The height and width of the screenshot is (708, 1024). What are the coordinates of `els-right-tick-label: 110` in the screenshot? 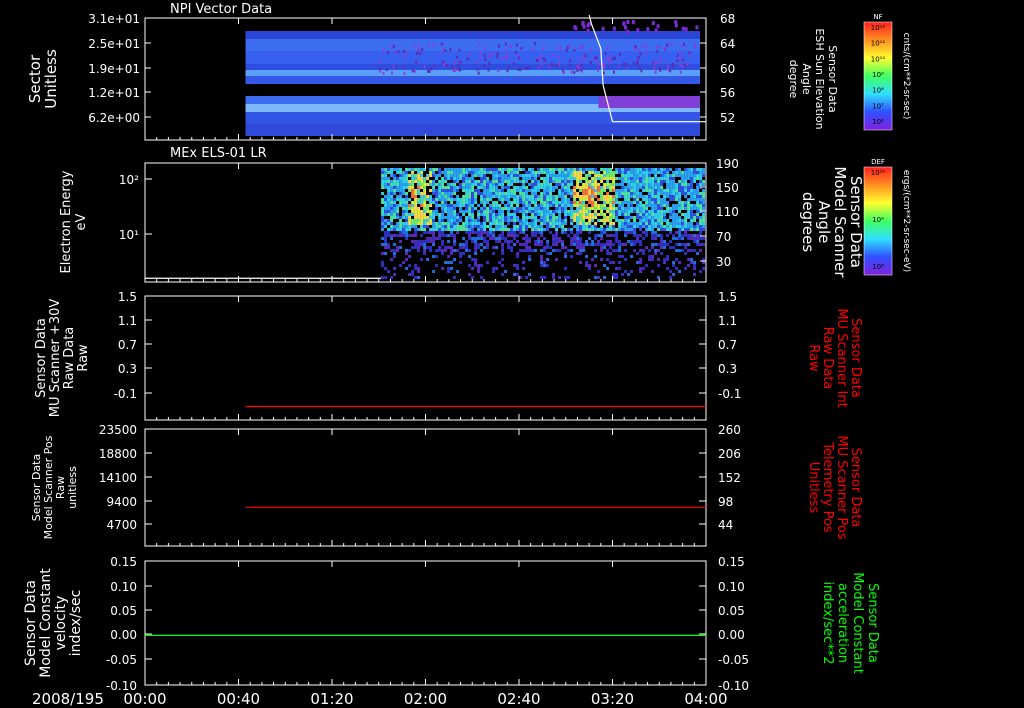 It's located at (727, 212).